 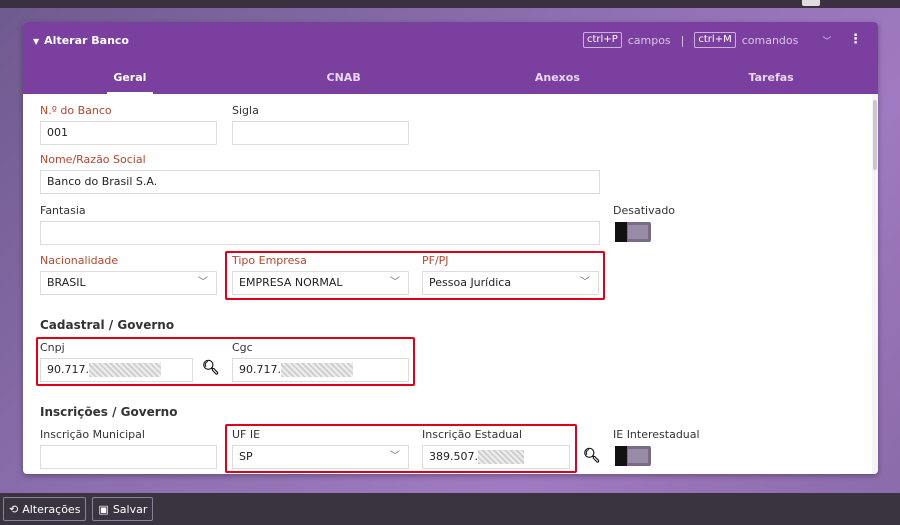 I want to click on tipo-empresa-label: Tipo Empresa, so click(x=269, y=260).